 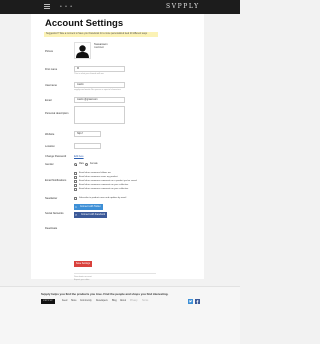 I want to click on footer-link-feed: Feed, so click(x=64, y=301).